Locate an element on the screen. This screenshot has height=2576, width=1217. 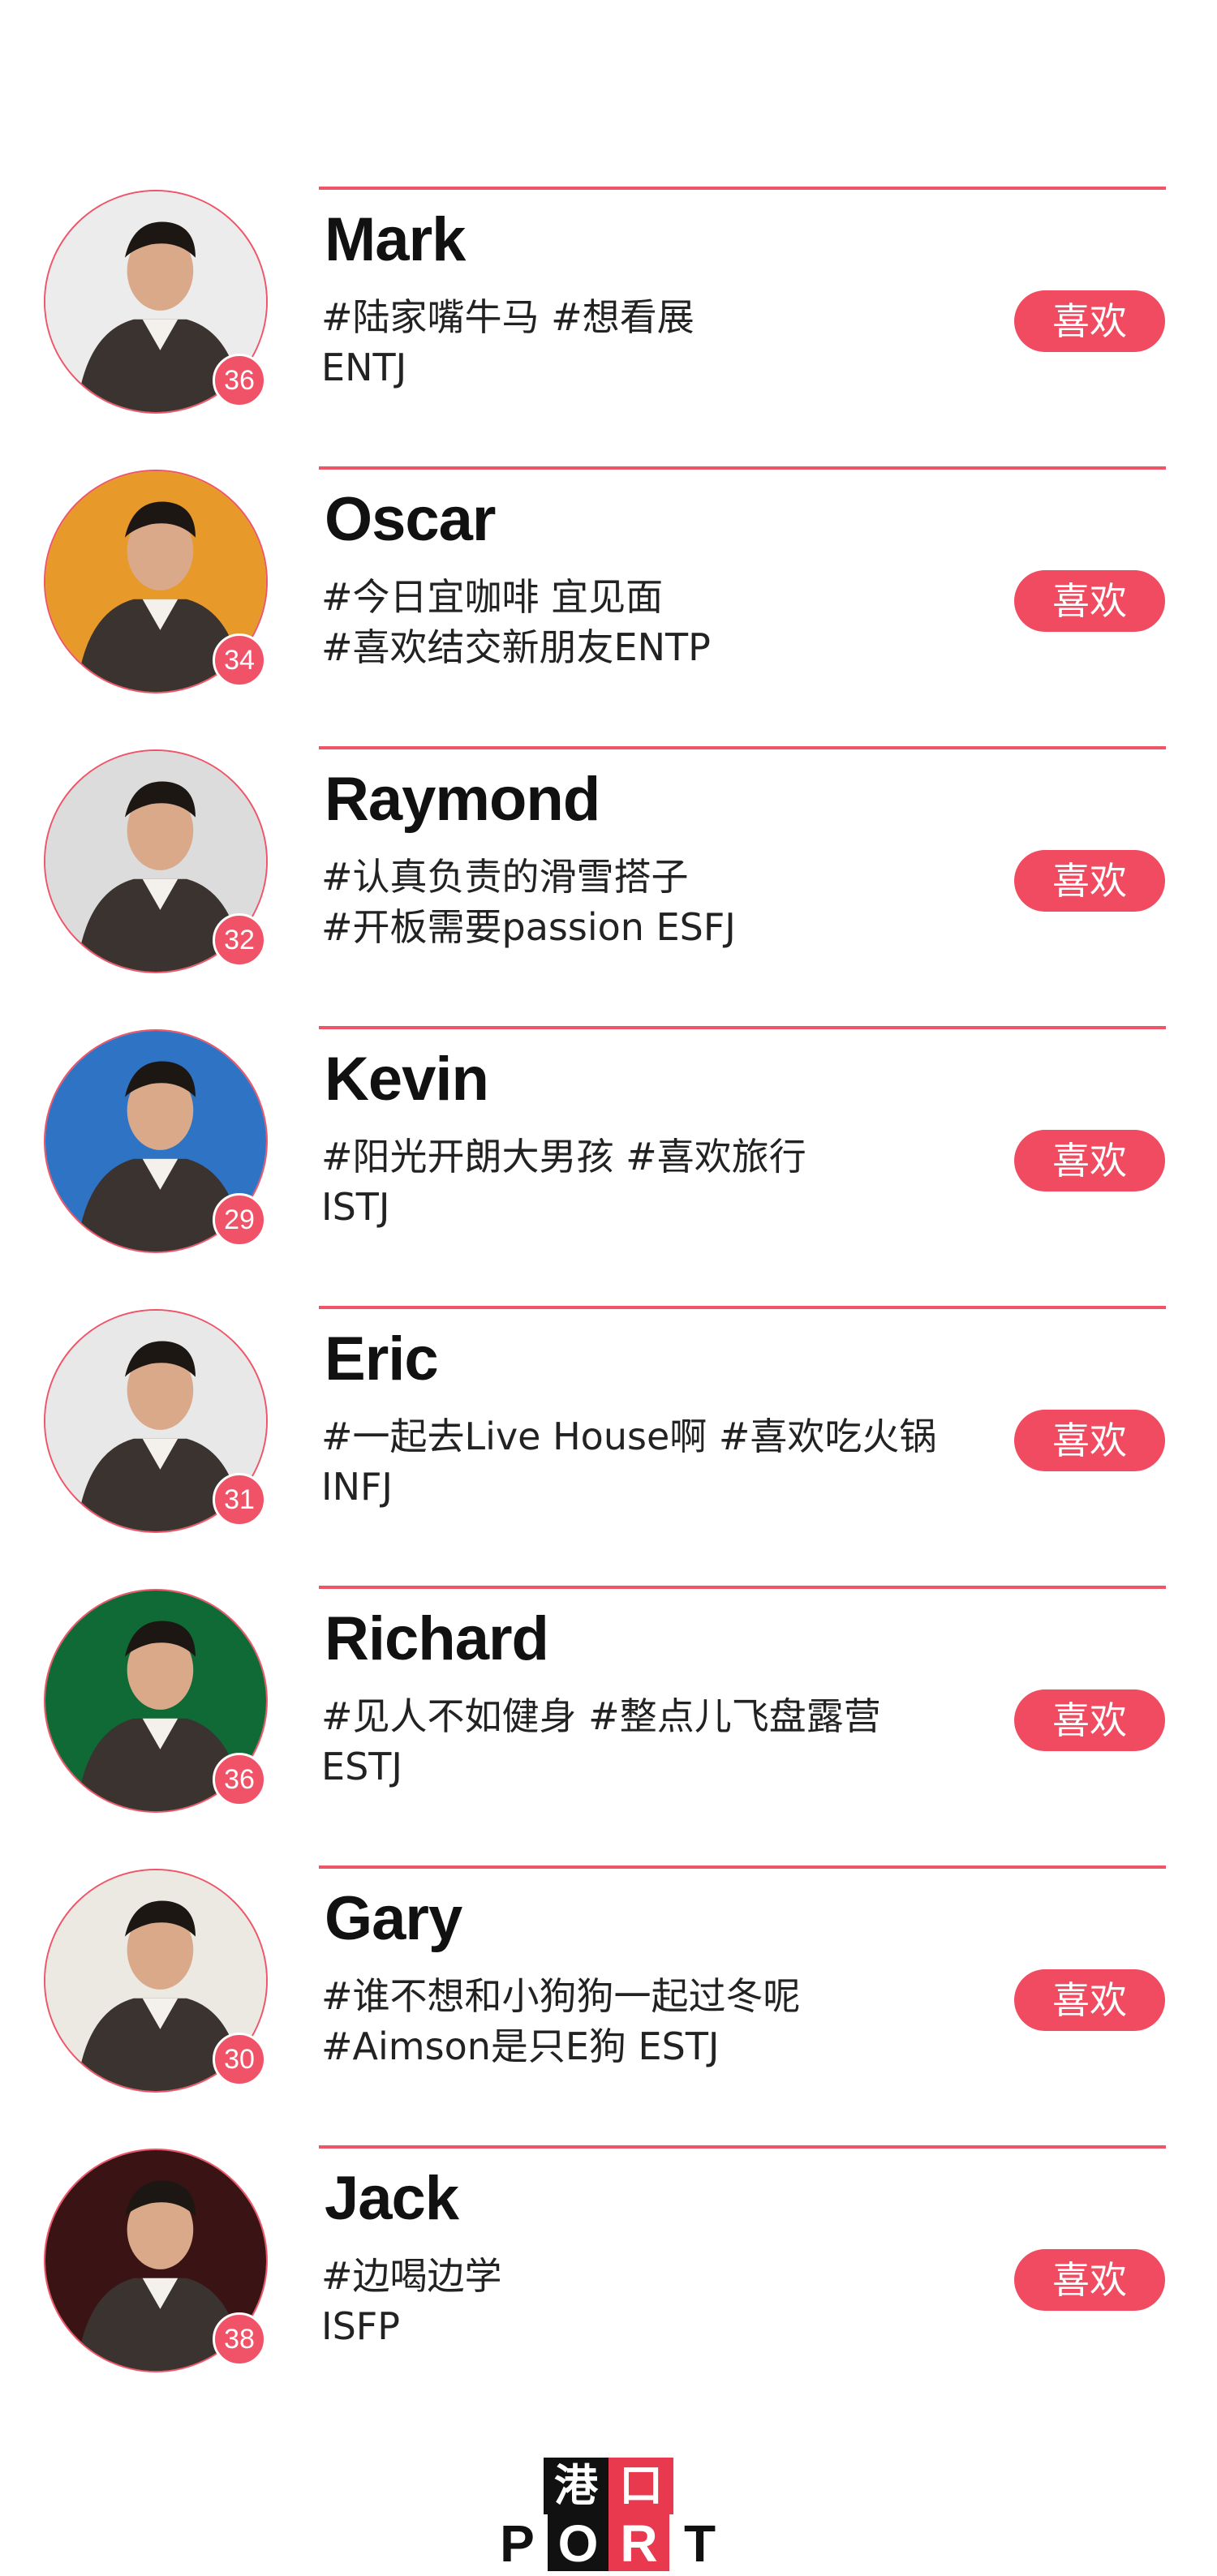
tag-line-1: #一起去Live House啊 #喜欢吃火锅 is located at coordinates (629, 1436).